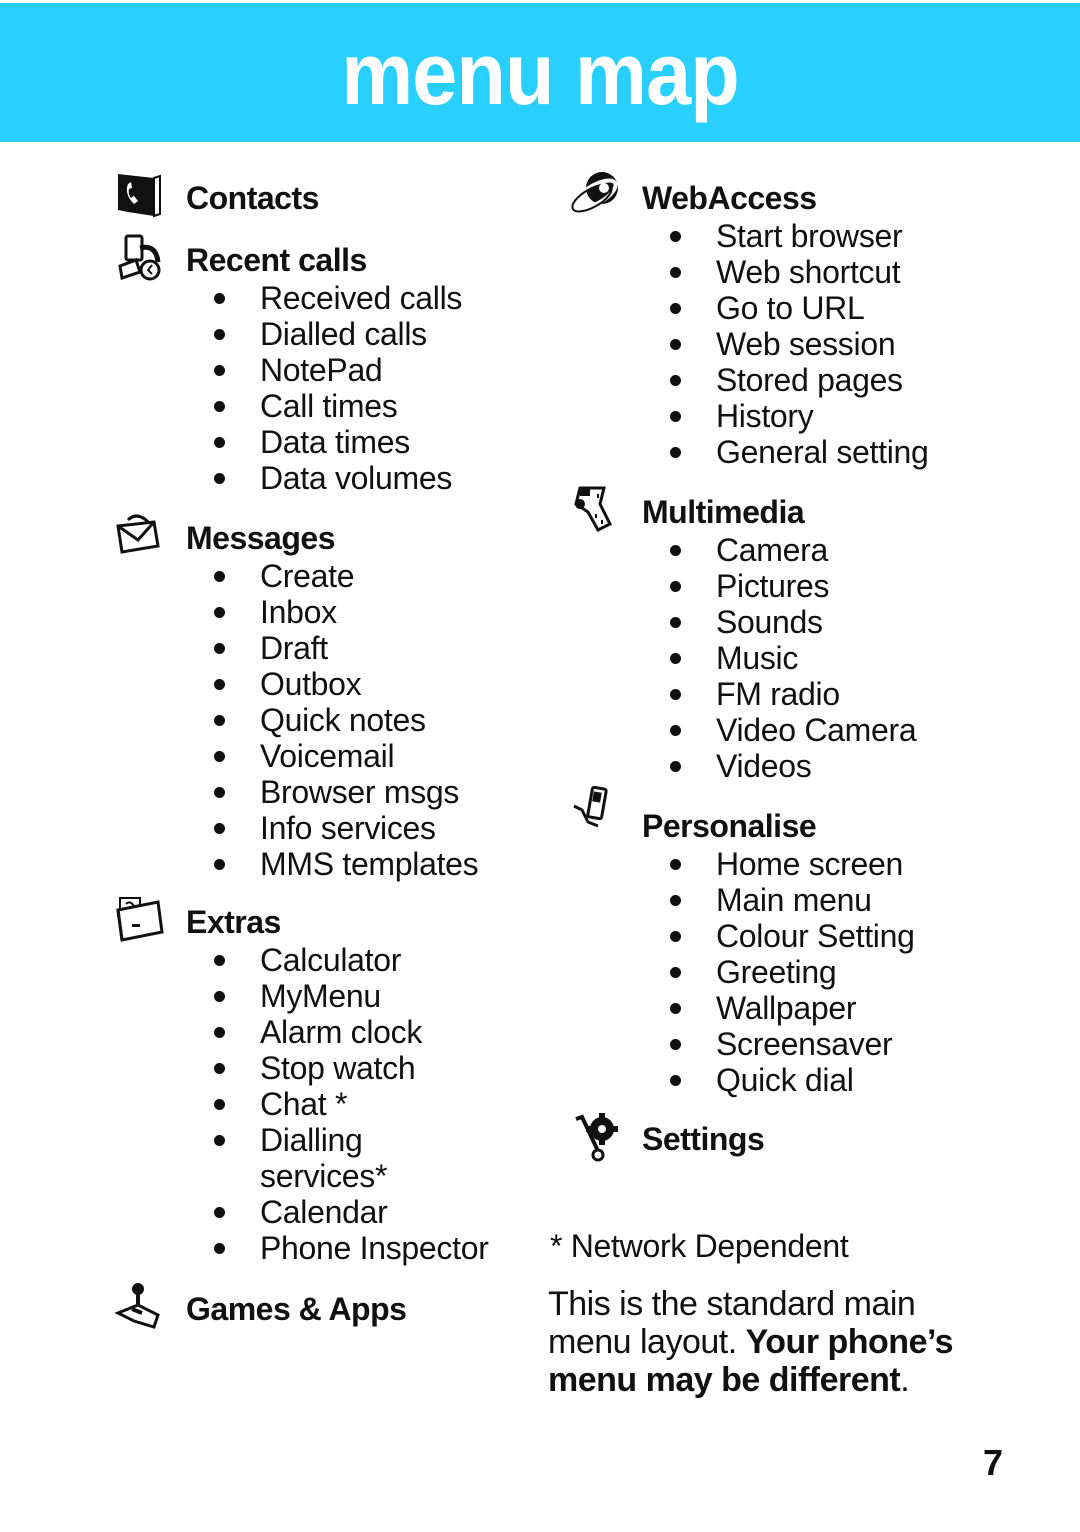  I want to click on joystick-icon, so click(137, 1306).